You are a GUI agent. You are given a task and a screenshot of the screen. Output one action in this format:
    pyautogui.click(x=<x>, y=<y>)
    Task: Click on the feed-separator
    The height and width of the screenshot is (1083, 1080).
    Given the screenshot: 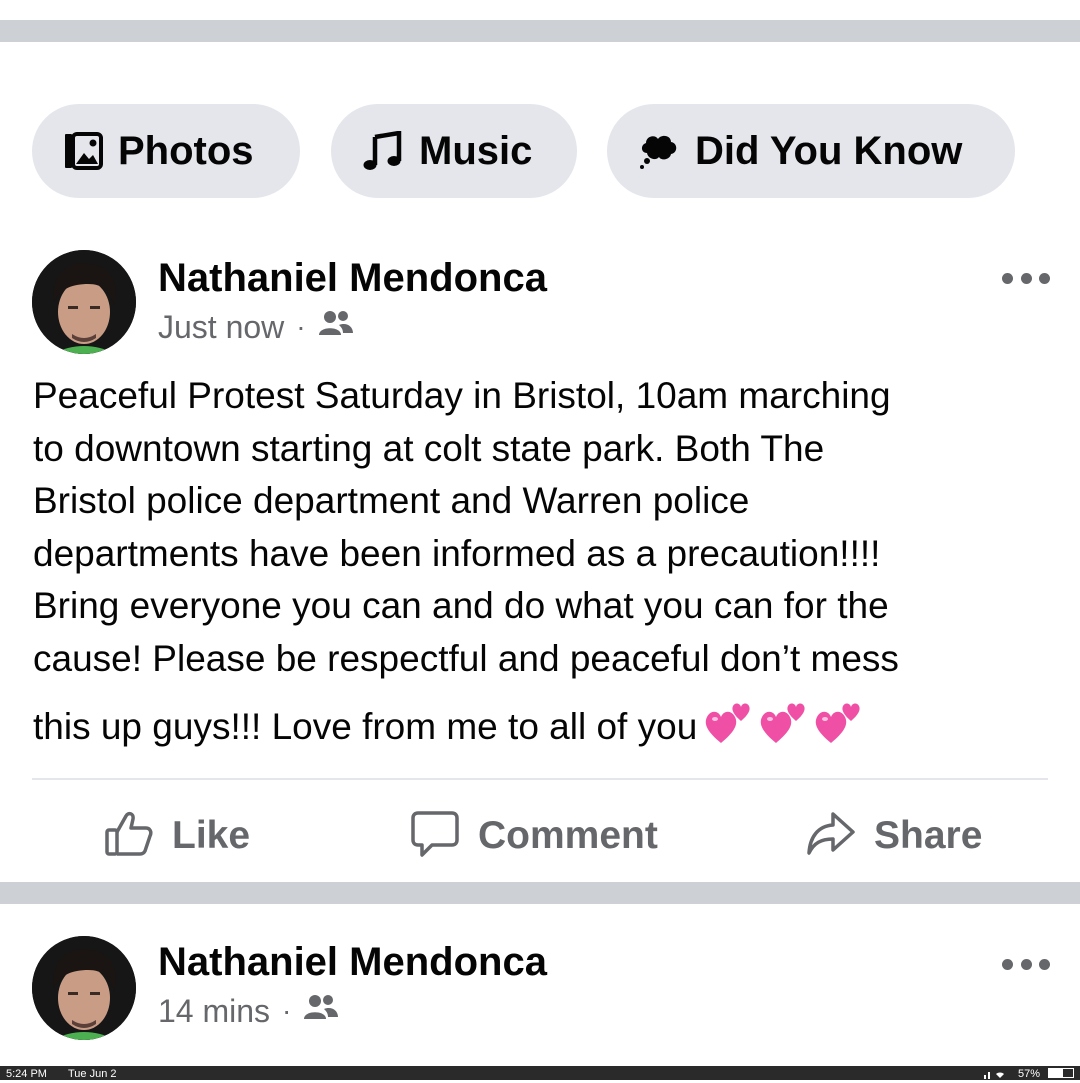 What is the action you would take?
    pyautogui.click(x=540, y=893)
    